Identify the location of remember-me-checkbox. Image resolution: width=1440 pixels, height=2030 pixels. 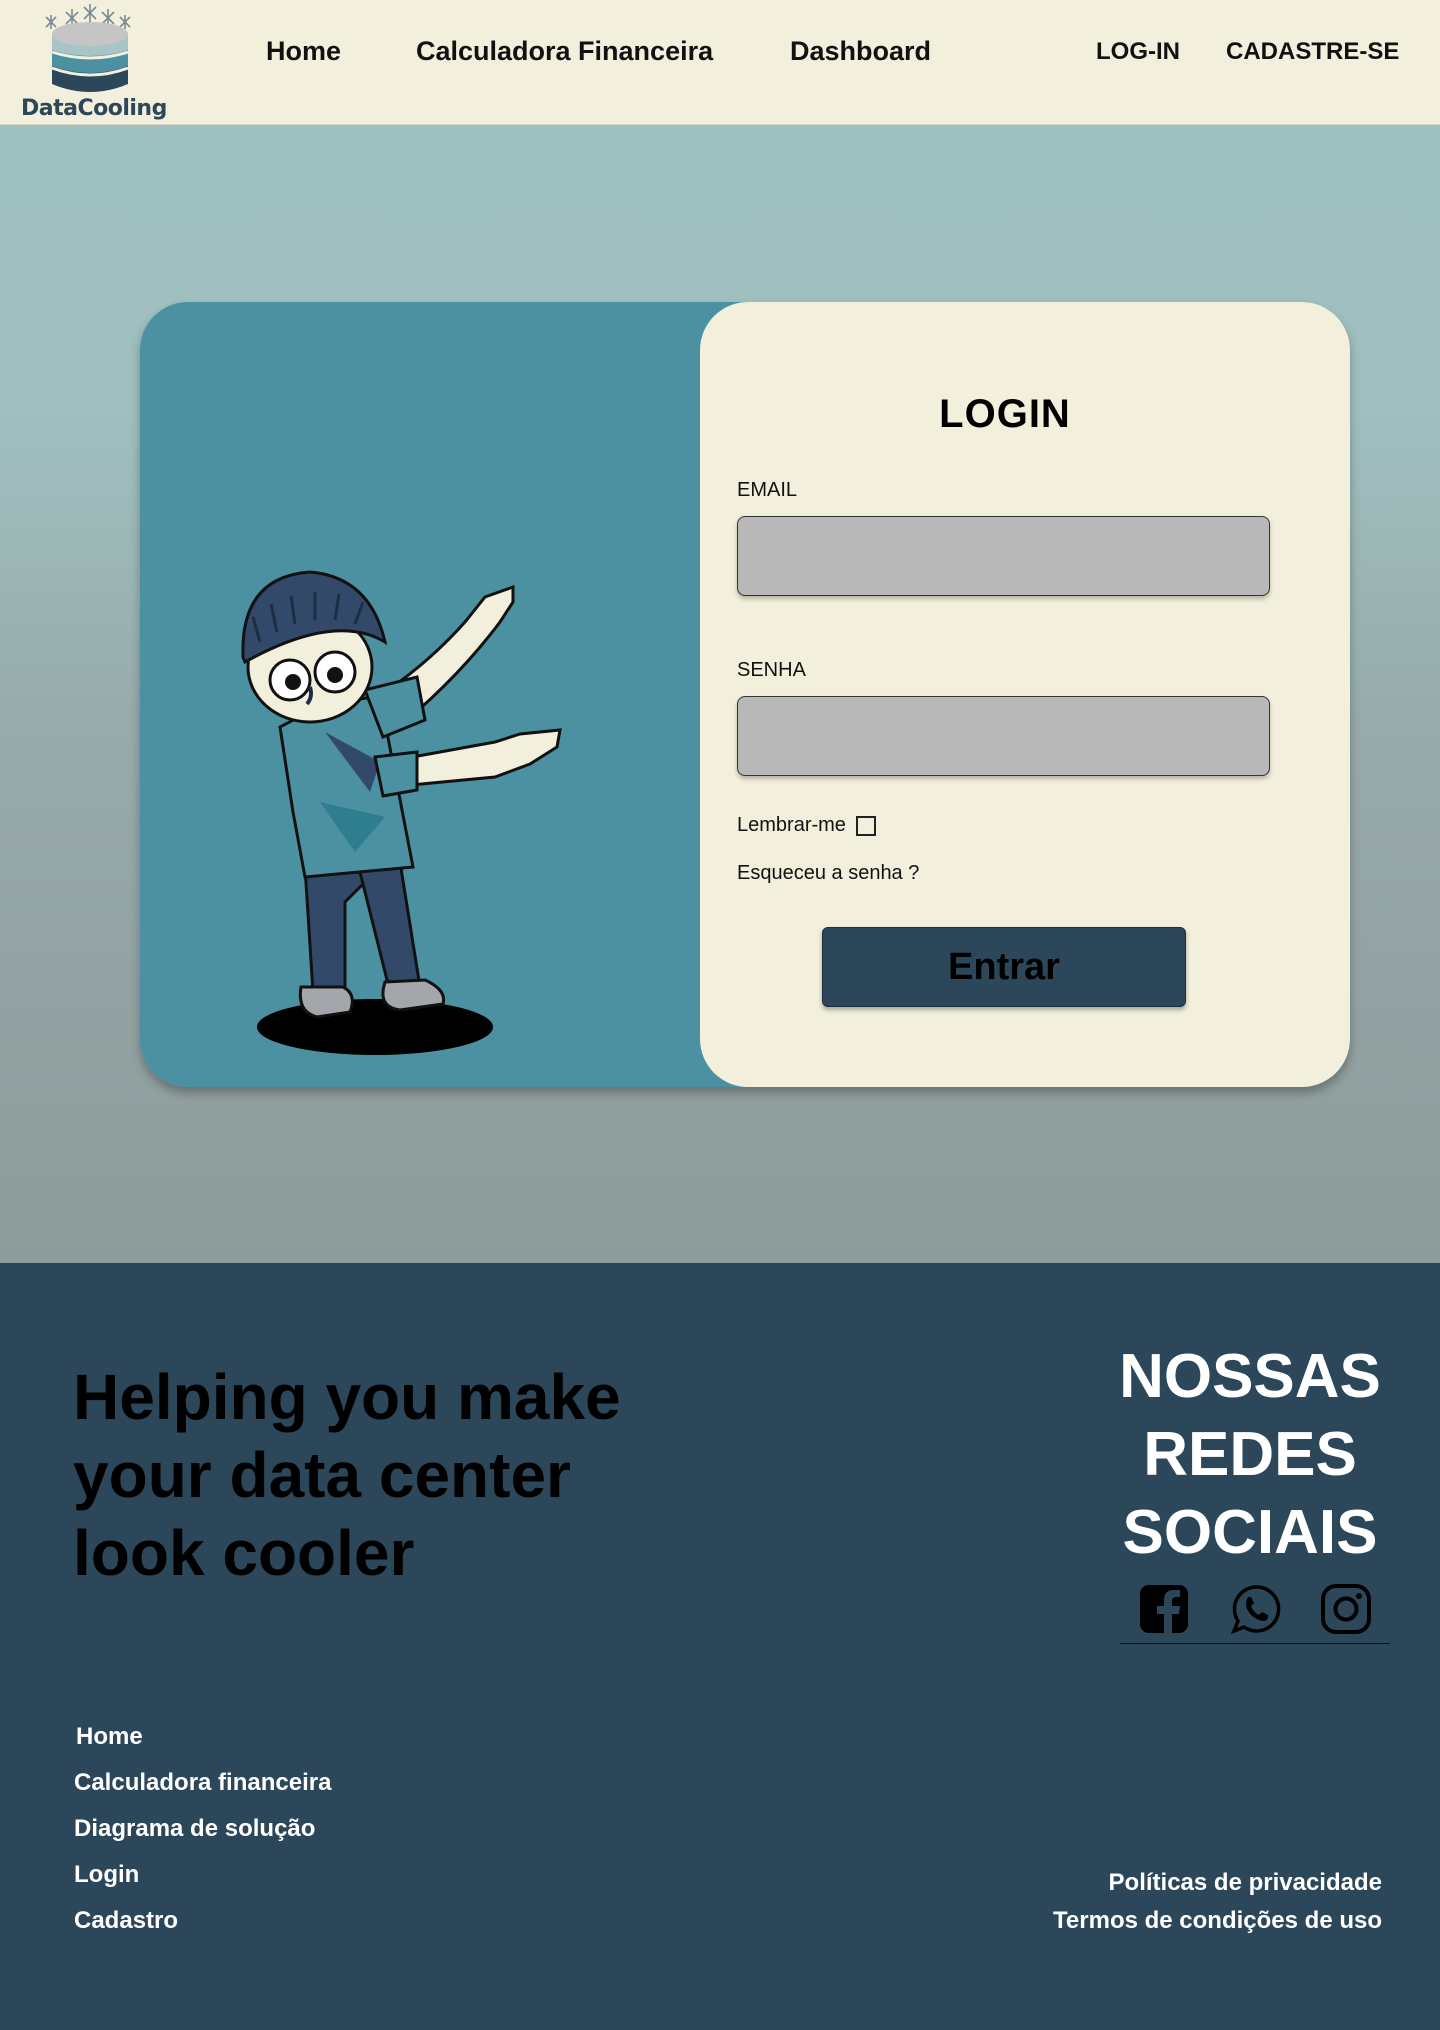
(865, 825).